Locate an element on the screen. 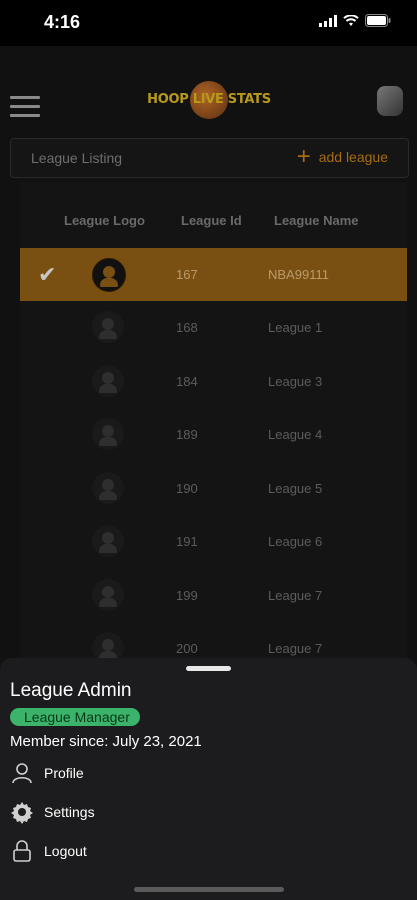 The height and width of the screenshot is (900, 417). league-id: 200 is located at coordinates (187, 648).